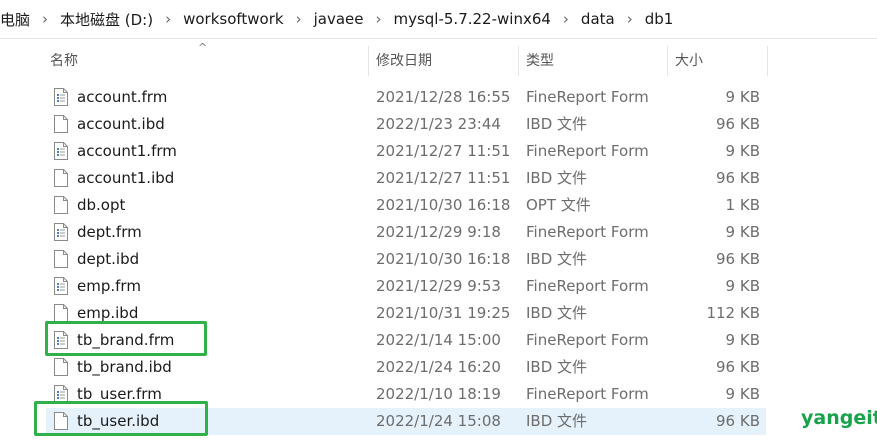 The width and height of the screenshot is (877, 440). Describe the element at coordinates (540, 61) in the screenshot. I see `column-header-type: 类型` at that location.